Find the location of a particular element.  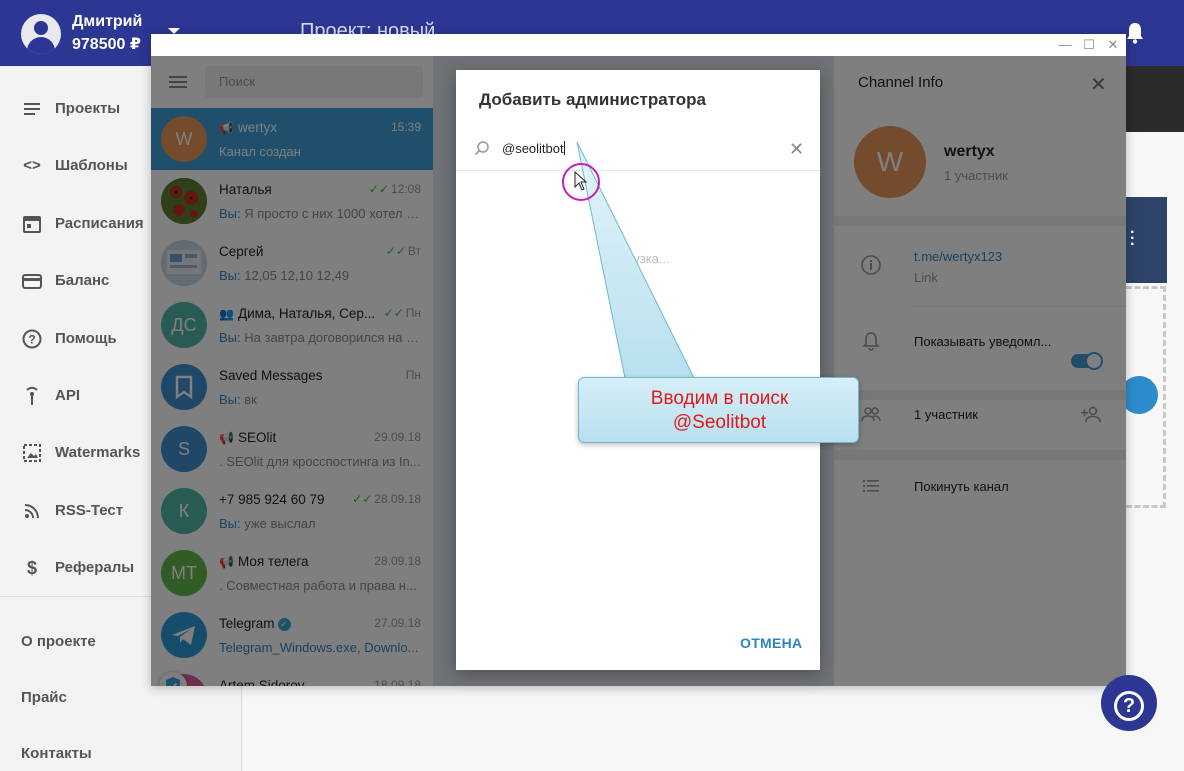

calendar-icon is located at coordinates (32, 224).